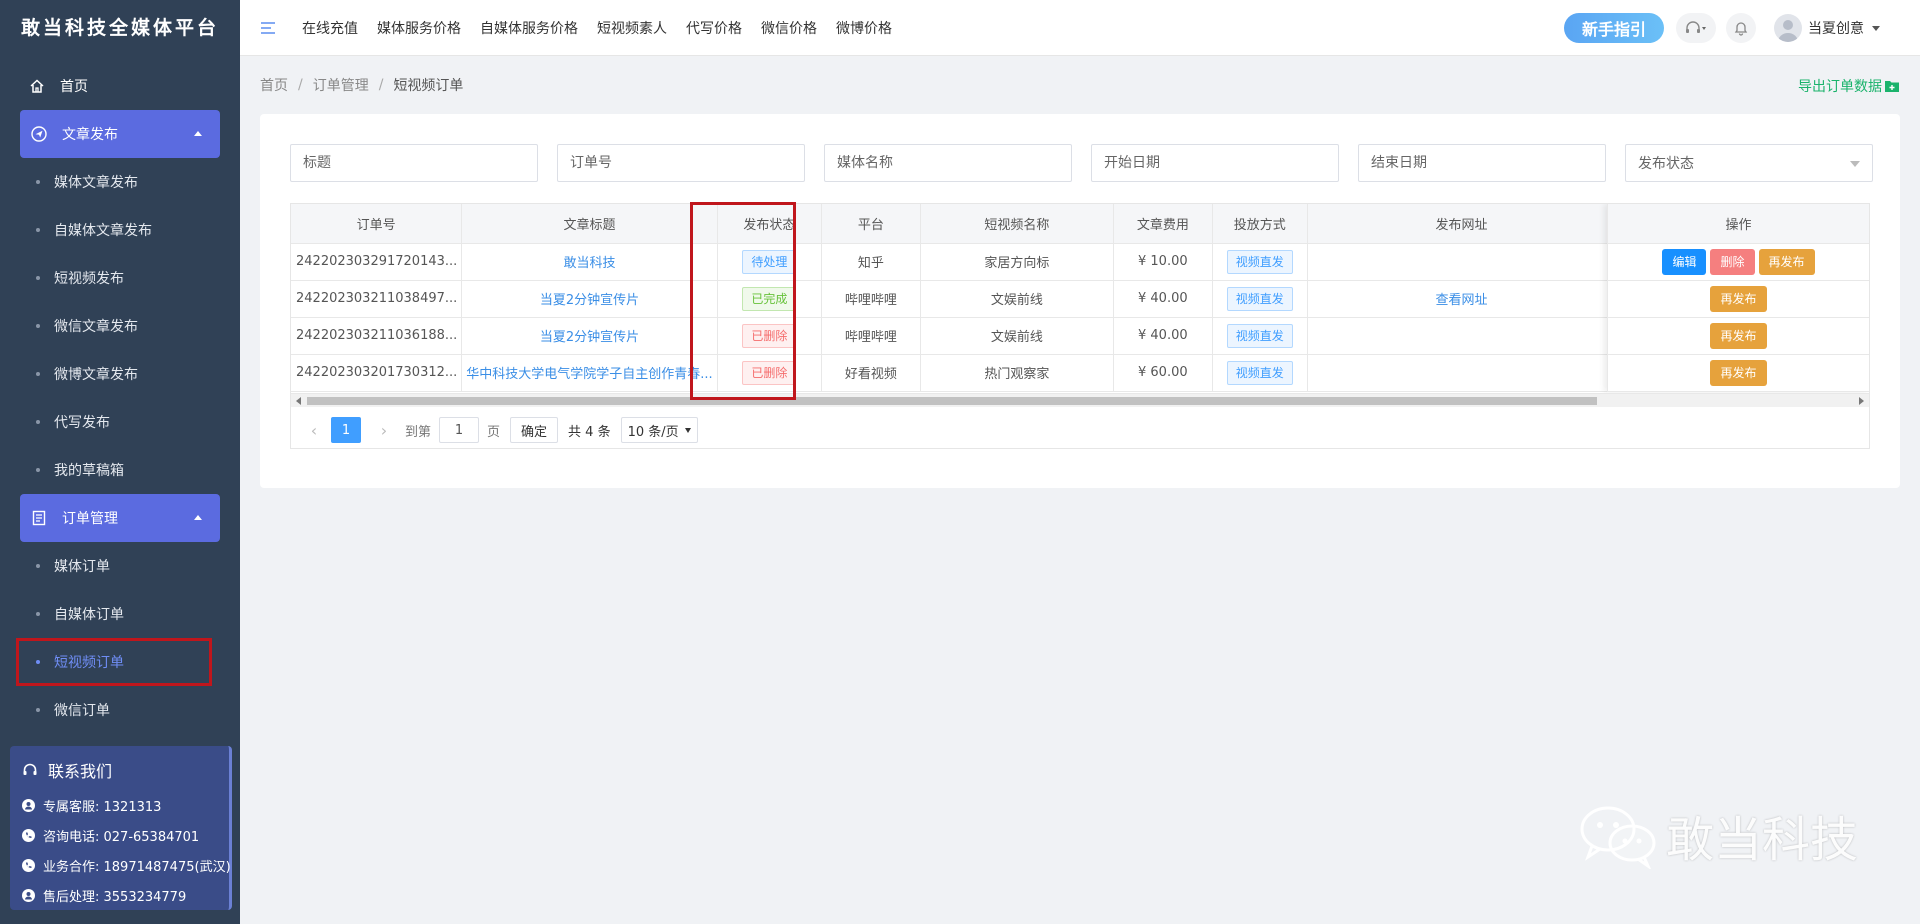 This screenshot has height=924, width=1920. I want to click on export-orders-link: 导出订单数据, so click(1849, 86).